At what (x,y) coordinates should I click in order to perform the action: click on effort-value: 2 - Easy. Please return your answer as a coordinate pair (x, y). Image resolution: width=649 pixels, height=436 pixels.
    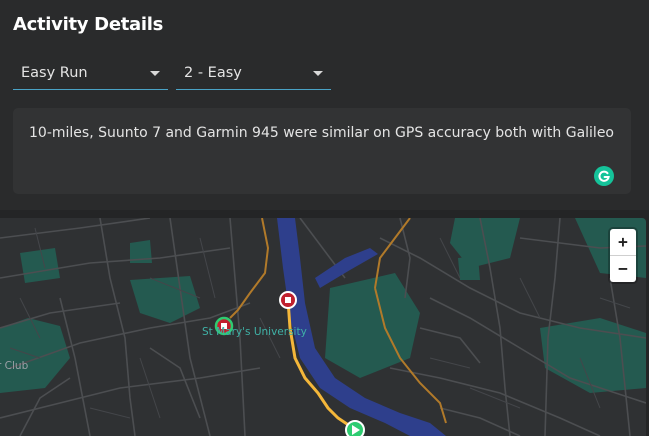
    Looking at the image, I should click on (213, 73).